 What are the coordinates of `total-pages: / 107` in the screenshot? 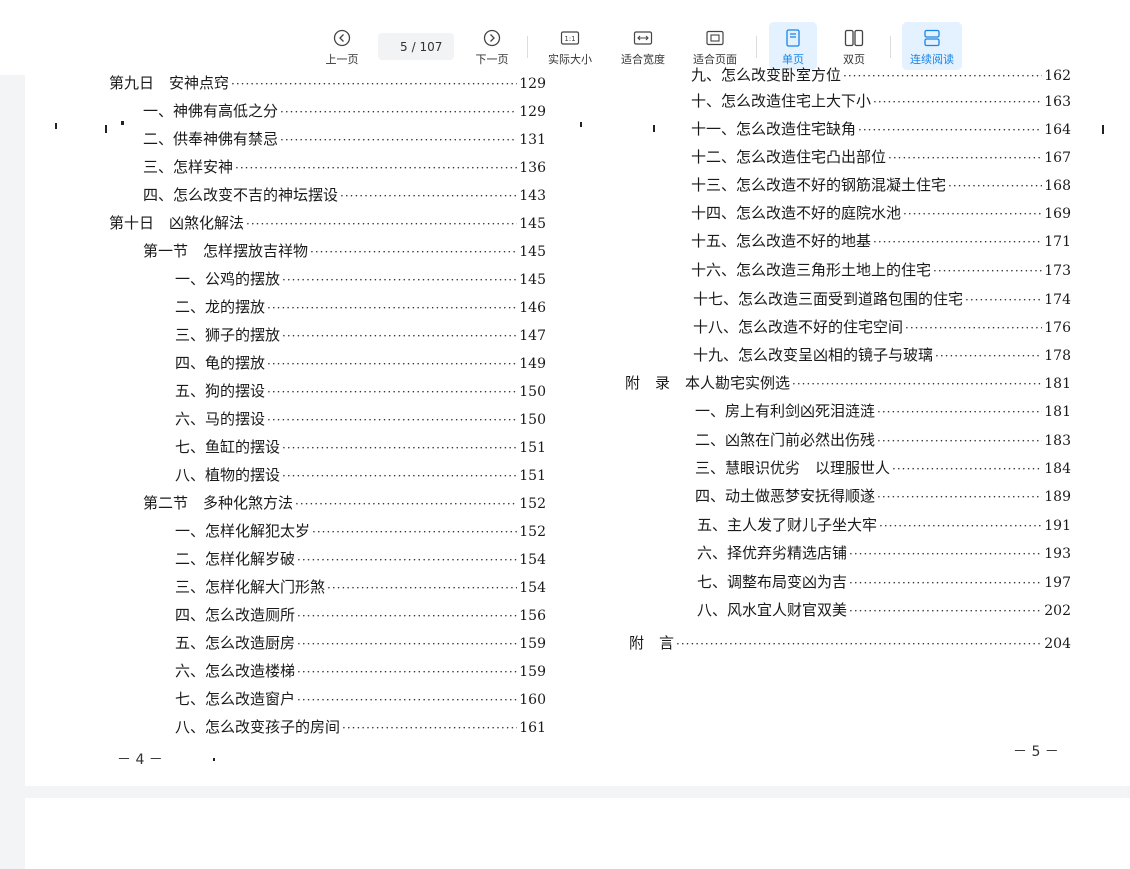 It's located at (427, 46).